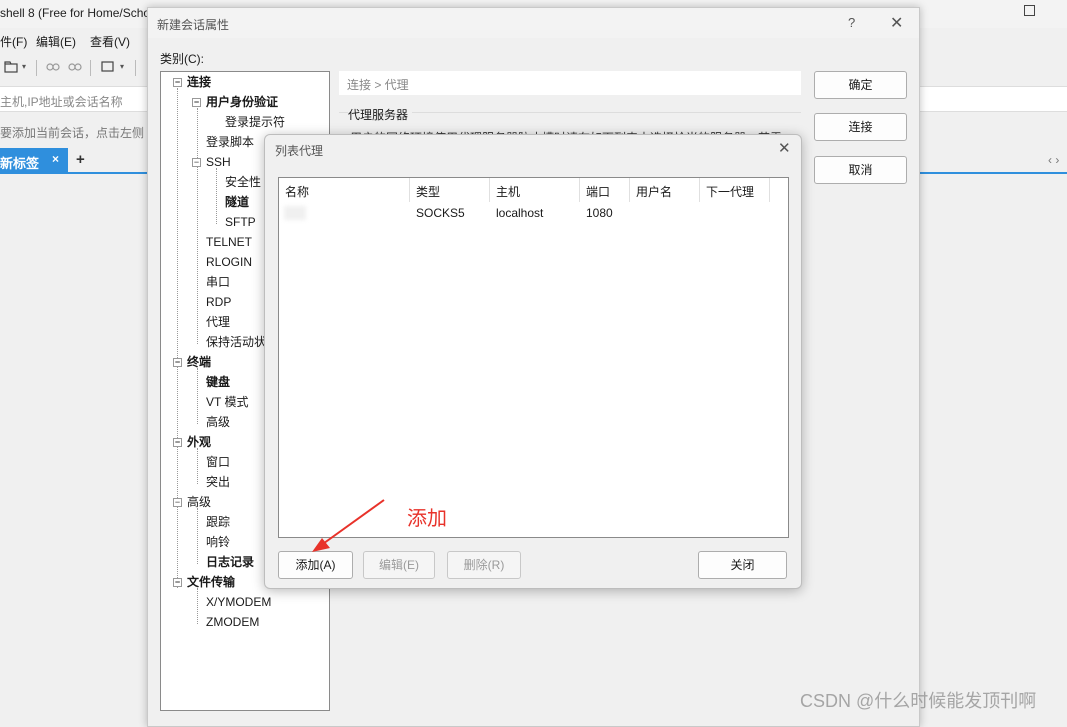  I want to click on tree-item-login-prompt: 登录提示符, so click(255, 123).